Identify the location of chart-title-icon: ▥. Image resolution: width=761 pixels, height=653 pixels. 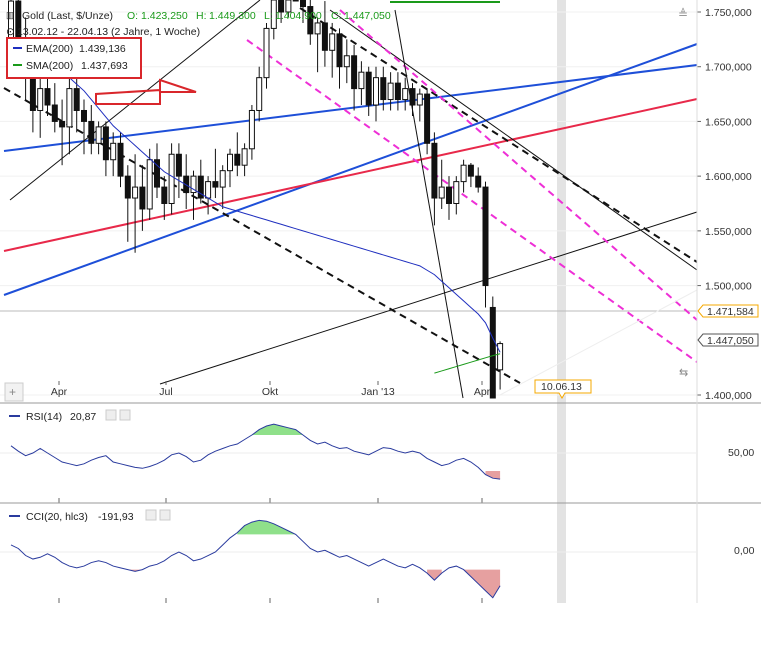
(10, 15).